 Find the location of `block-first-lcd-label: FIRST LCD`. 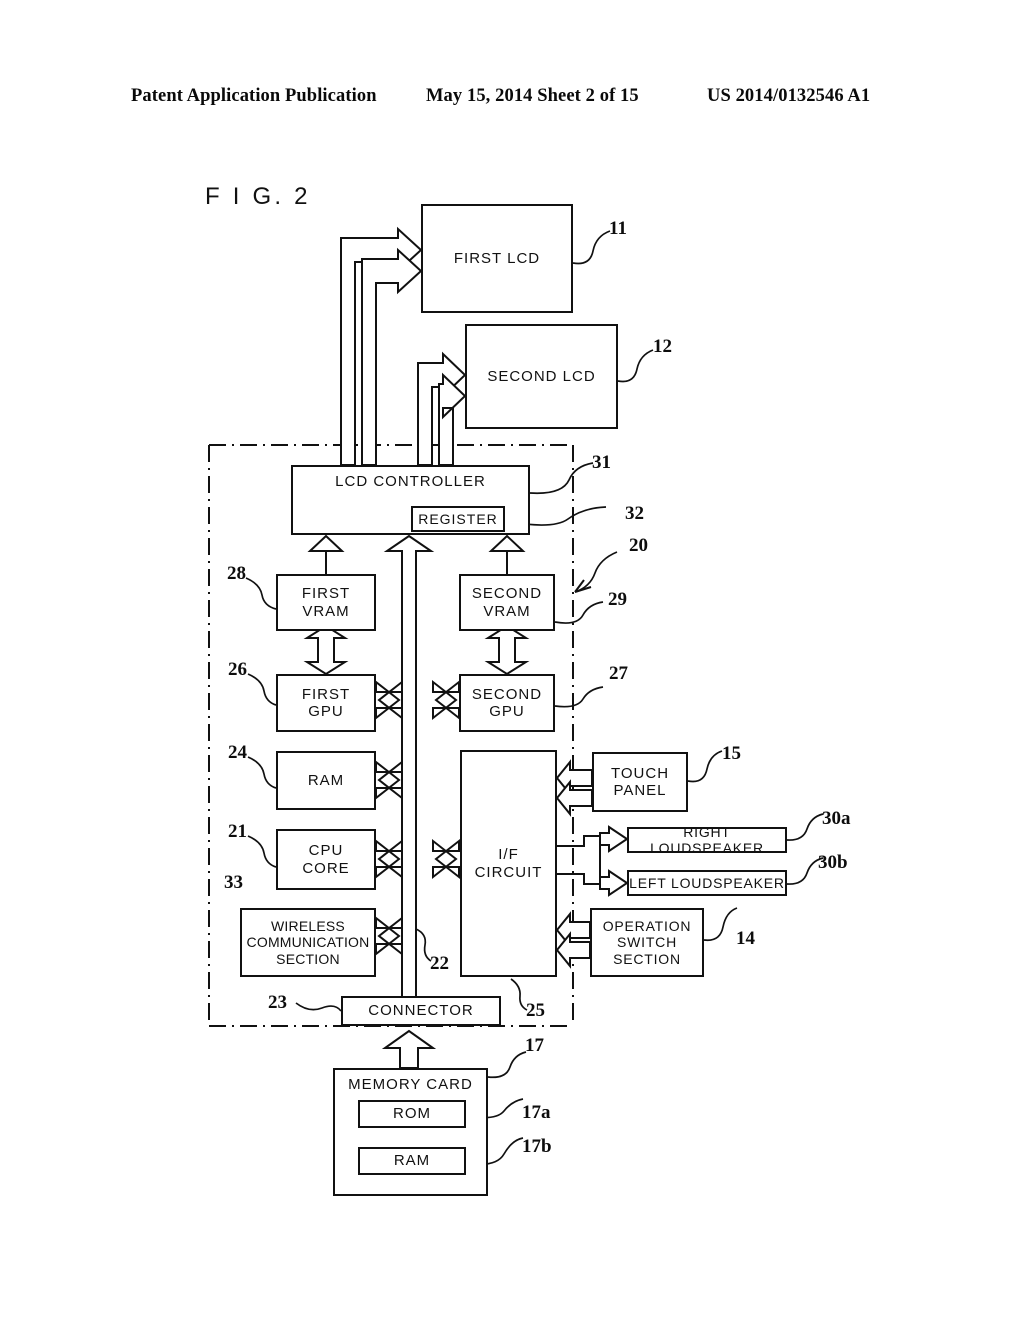

block-first-lcd-label: FIRST LCD is located at coordinates (497, 258).